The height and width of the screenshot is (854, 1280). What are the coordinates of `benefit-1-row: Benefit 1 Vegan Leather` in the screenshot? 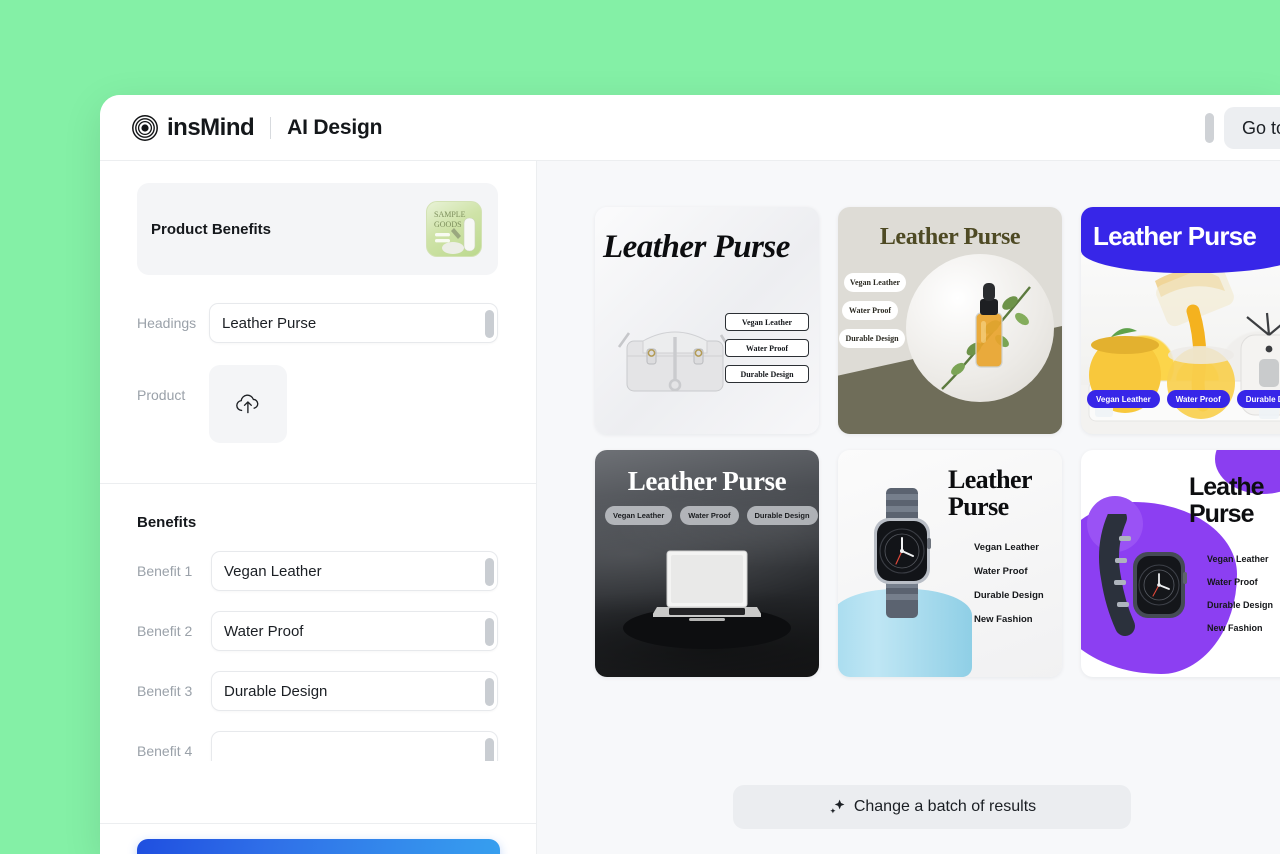 It's located at (318, 571).